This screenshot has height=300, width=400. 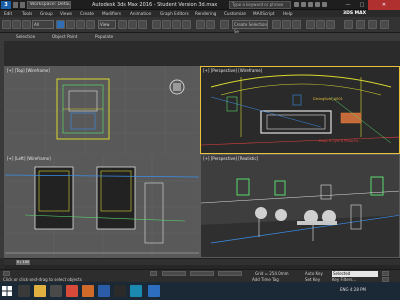 What do you see at coordinates (232, 70) in the screenshot?
I see `viewport-label: [+] [Perspective] [Wireframe]` at bounding box center [232, 70].